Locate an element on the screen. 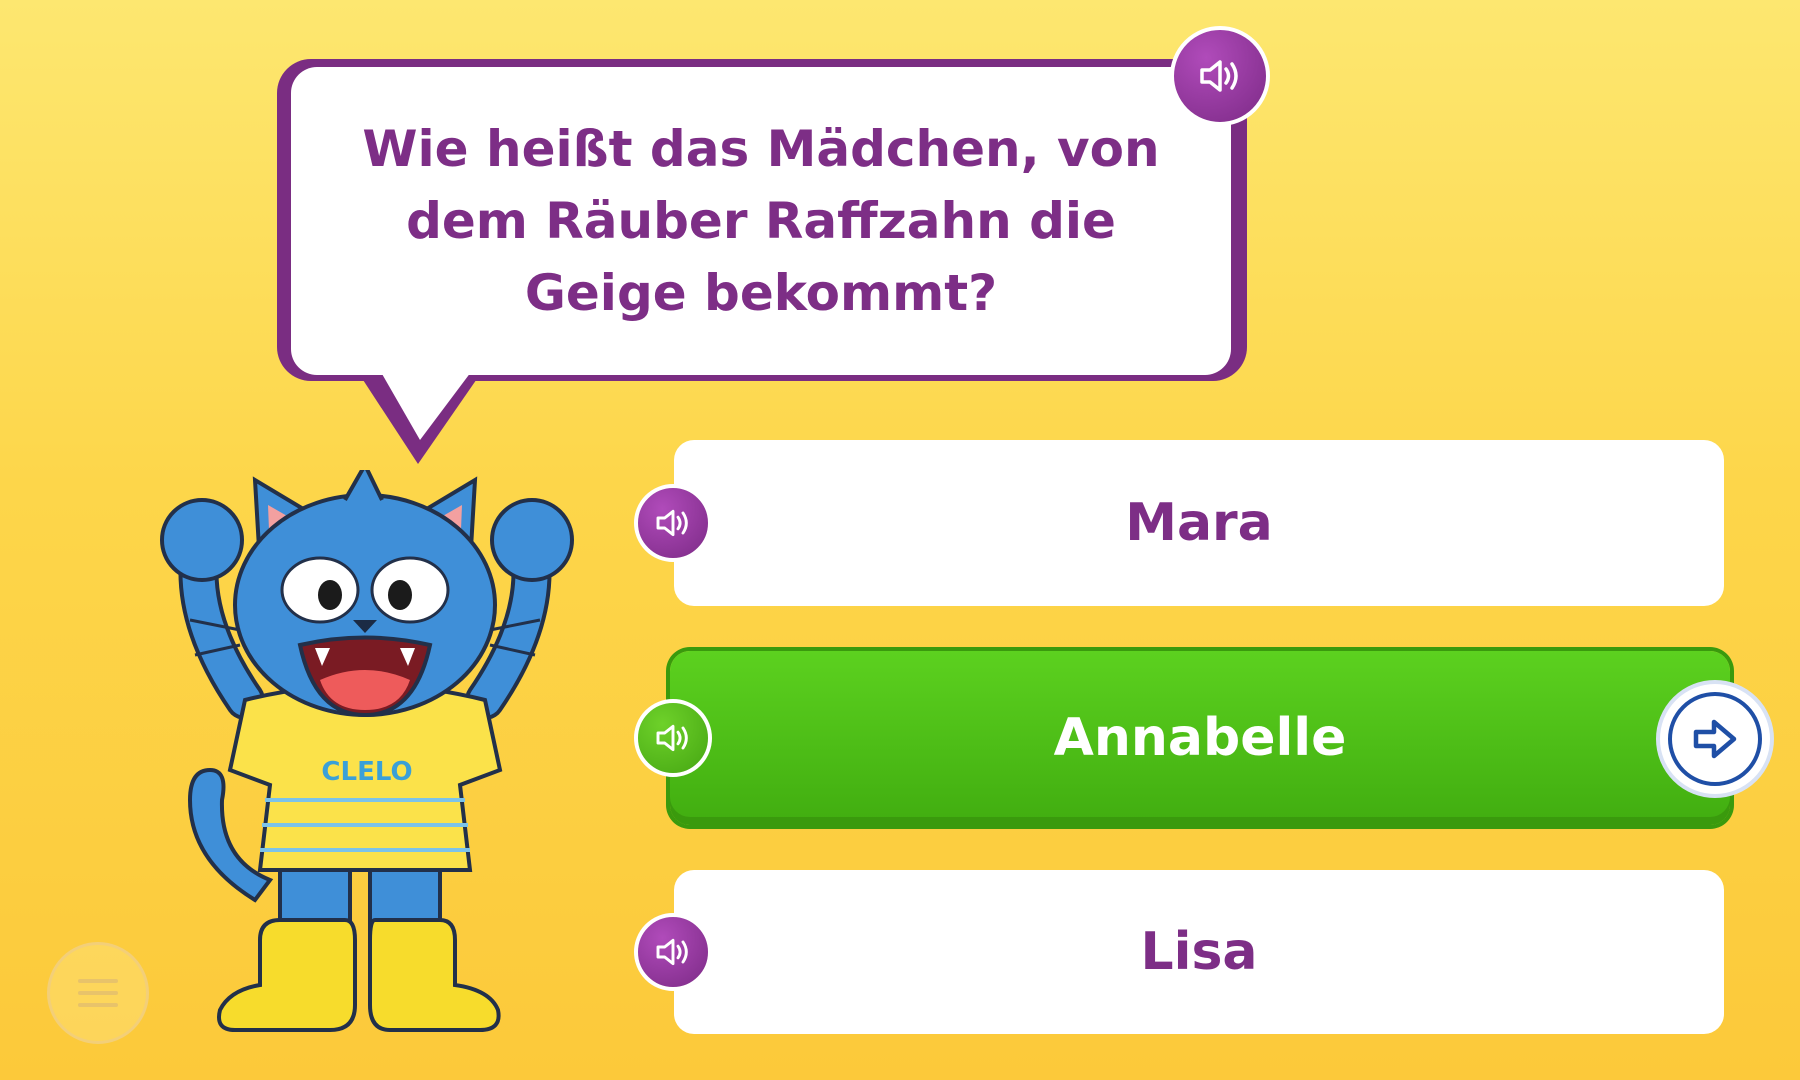  mascot-shirt-text: CLELO is located at coordinates (366, 772).